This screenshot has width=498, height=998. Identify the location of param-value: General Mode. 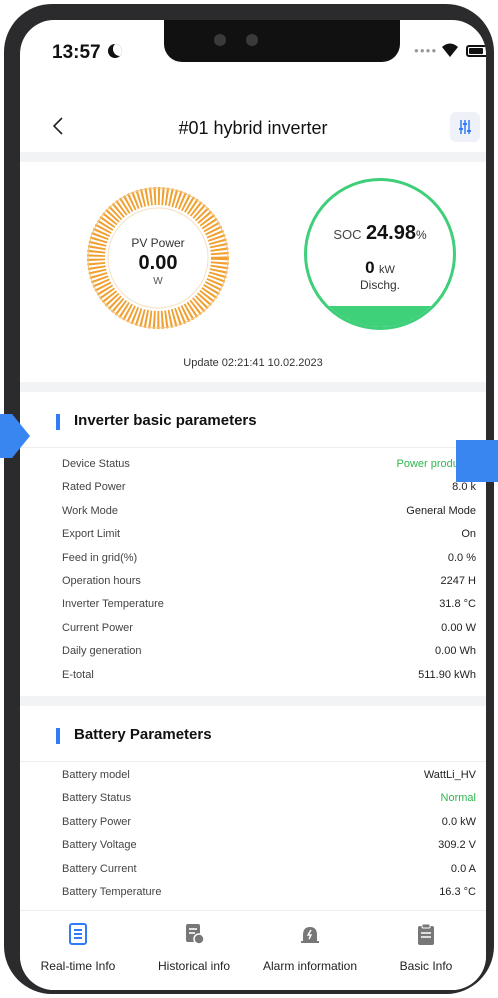
(441, 510).